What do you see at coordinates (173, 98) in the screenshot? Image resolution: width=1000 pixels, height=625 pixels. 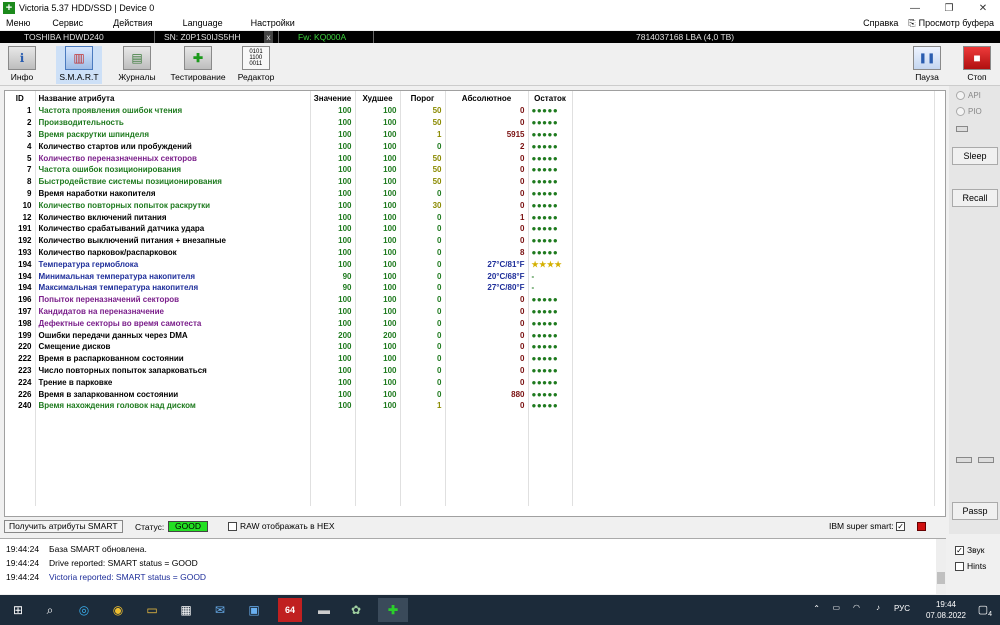 I see `col-name: Название атрибута` at bounding box center [173, 98].